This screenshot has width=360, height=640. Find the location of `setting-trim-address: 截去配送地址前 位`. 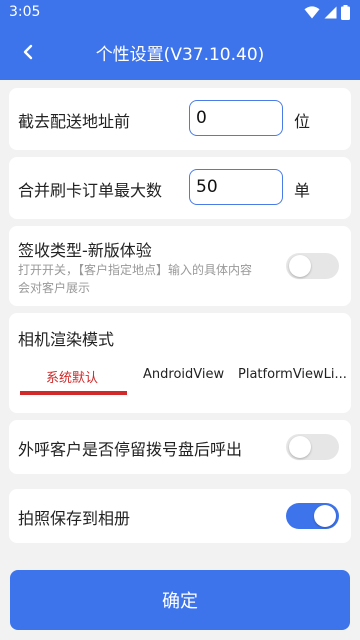

setting-trim-address: 截去配送地址前 位 is located at coordinates (180, 119).